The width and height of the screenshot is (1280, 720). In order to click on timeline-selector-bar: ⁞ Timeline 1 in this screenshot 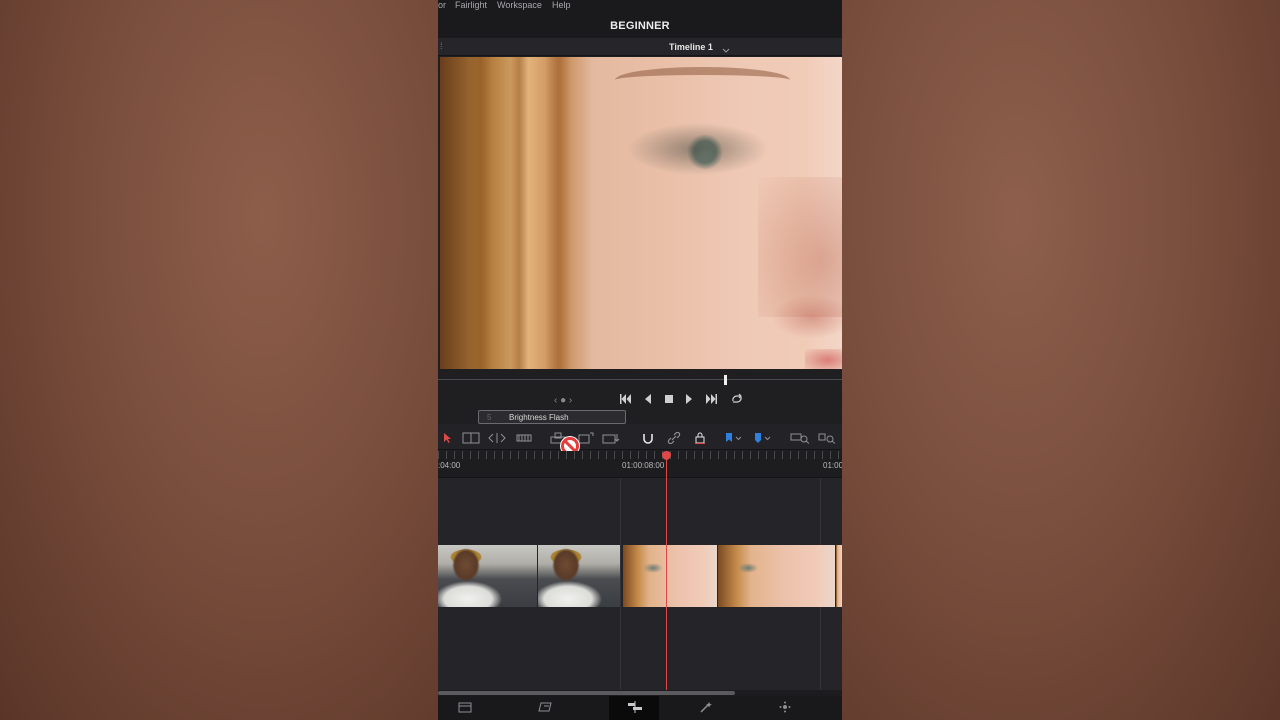, I will do `click(640, 47)`.